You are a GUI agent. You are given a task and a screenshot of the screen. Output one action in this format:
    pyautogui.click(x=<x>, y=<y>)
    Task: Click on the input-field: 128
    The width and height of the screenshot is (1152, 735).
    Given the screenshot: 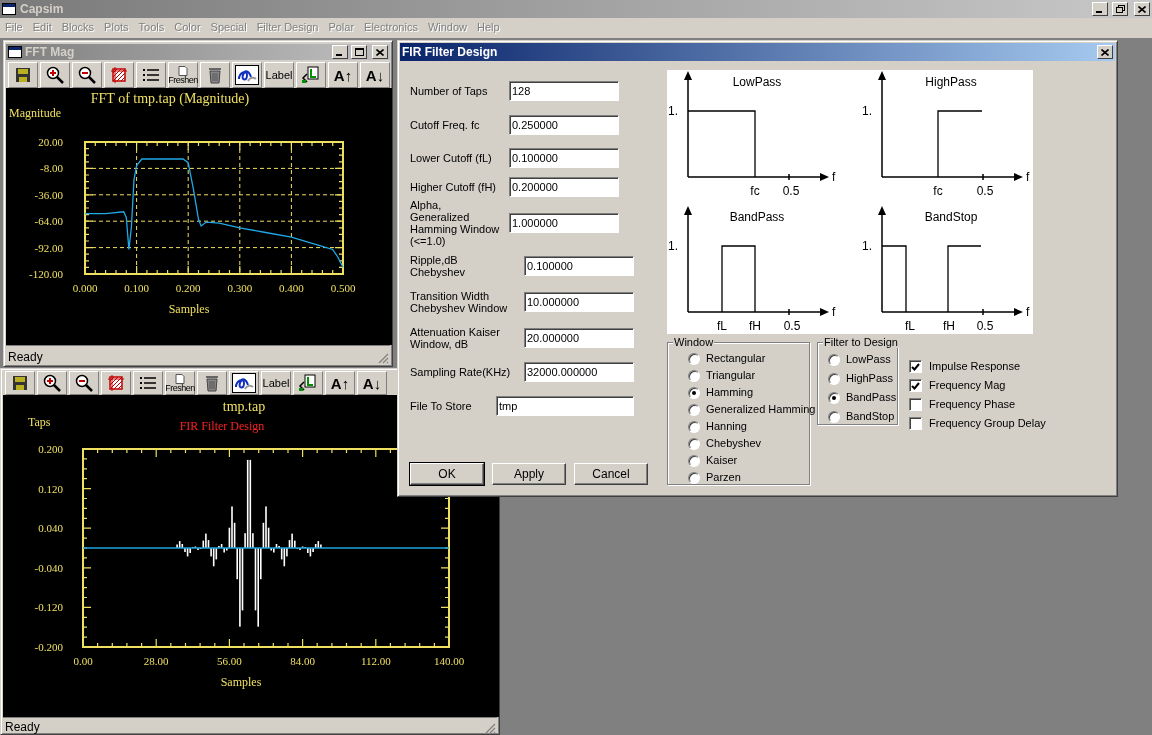 What is the action you would take?
    pyautogui.click(x=564, y=91)
    